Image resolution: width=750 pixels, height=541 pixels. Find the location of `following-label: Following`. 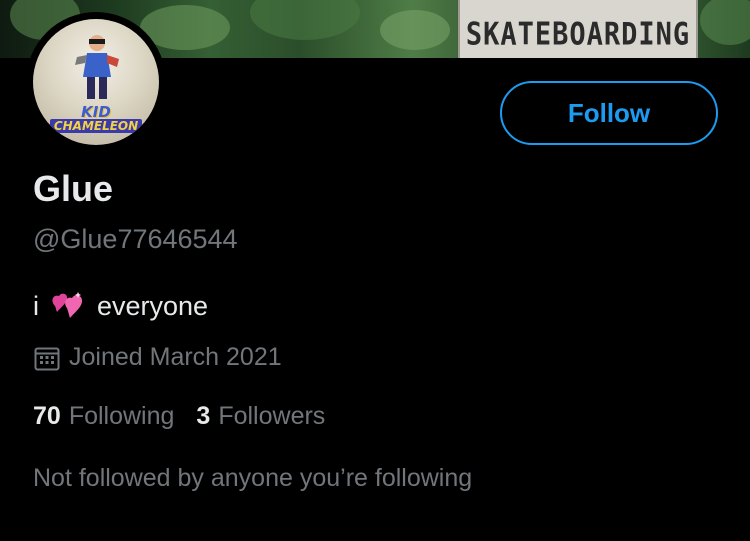

following-label: Following is located at coordinates (121, 416).